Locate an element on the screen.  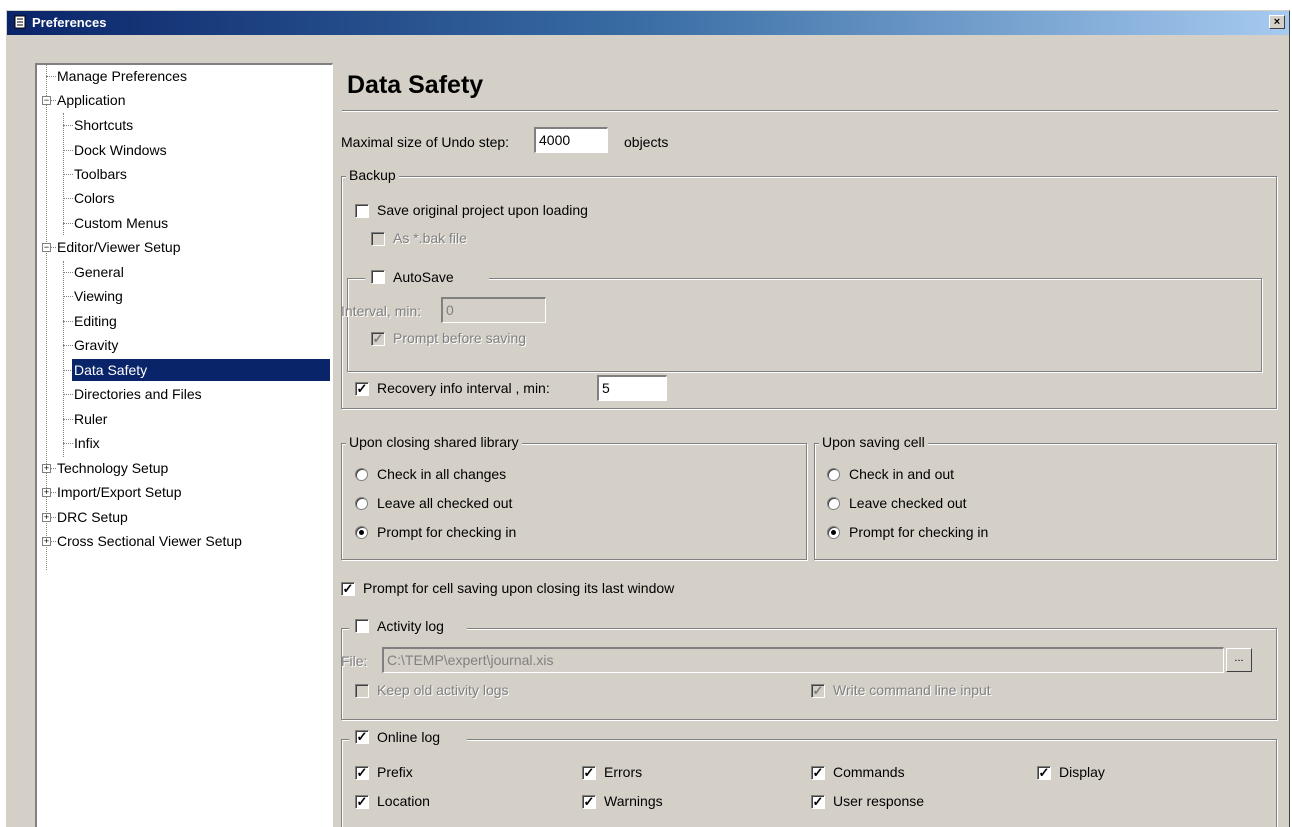
display-label: Display is located at coordinates (1082, 772).